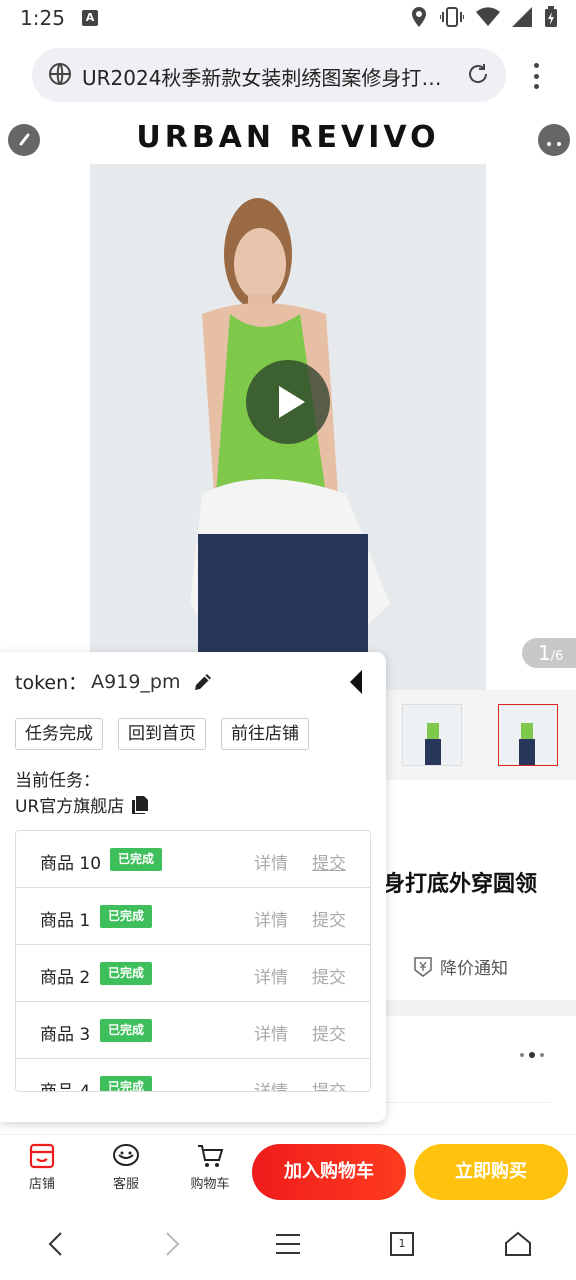 This screenshot has height=1280, width=576. What do you see at coordinates (59, 734) in the screenshot?
I see `task-complete-button: 任务完成` at bounding box center [59, 734].